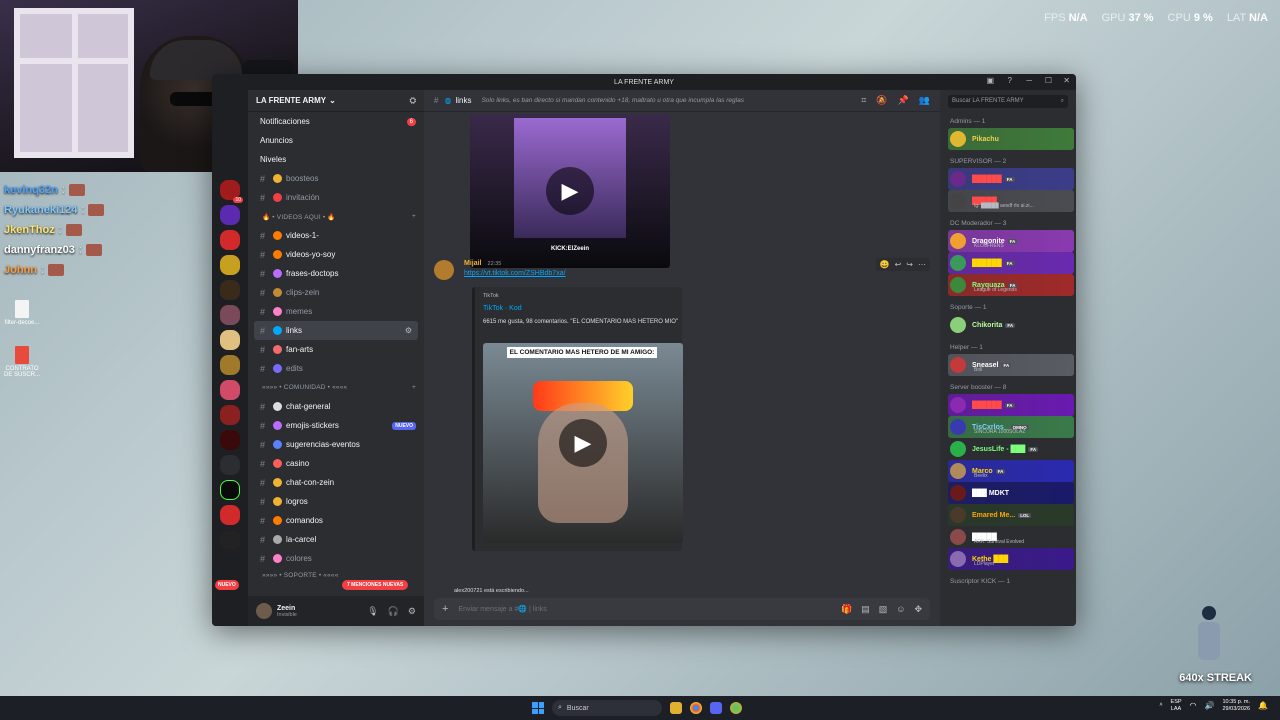 Image resolution: width=1280 pixels, height=720 pixels. What do you see at coordinates (336, 311) in the screenshot?
I see `channel-memes: # memes` at bounding box center [336, 311].